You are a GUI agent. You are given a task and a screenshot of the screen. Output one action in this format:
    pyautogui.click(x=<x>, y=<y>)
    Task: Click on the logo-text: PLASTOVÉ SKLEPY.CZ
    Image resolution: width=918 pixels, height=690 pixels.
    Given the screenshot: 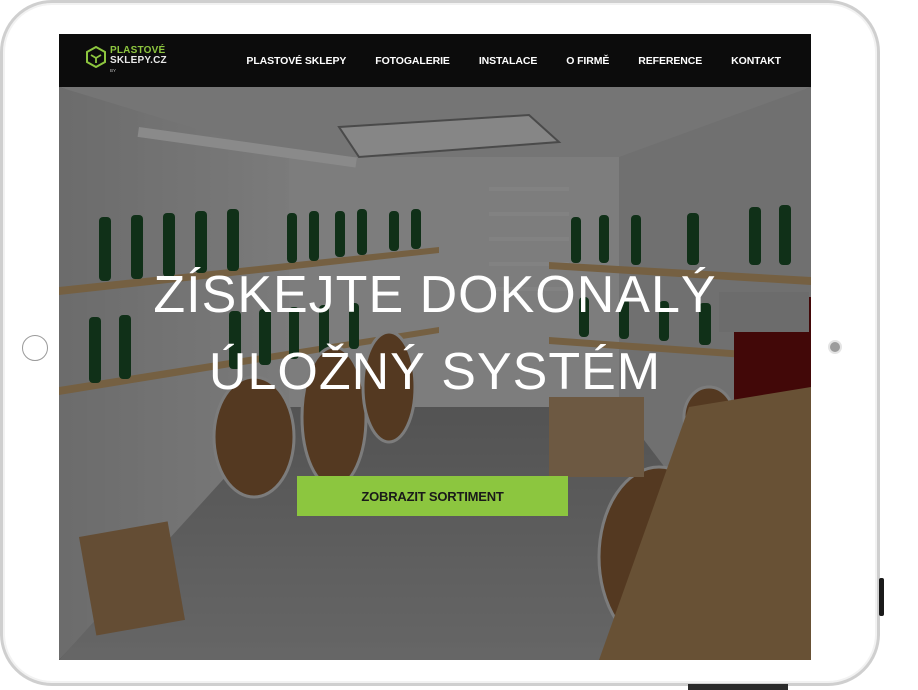 What is the action you would take?
    pyautogui.click(x=138, y=56)
    